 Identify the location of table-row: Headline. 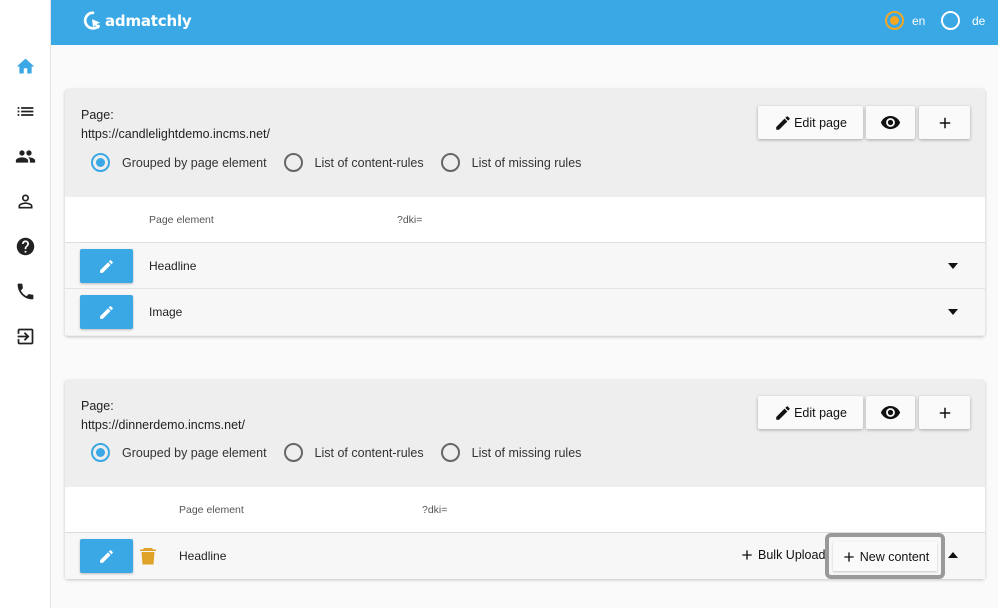
(525, 266).